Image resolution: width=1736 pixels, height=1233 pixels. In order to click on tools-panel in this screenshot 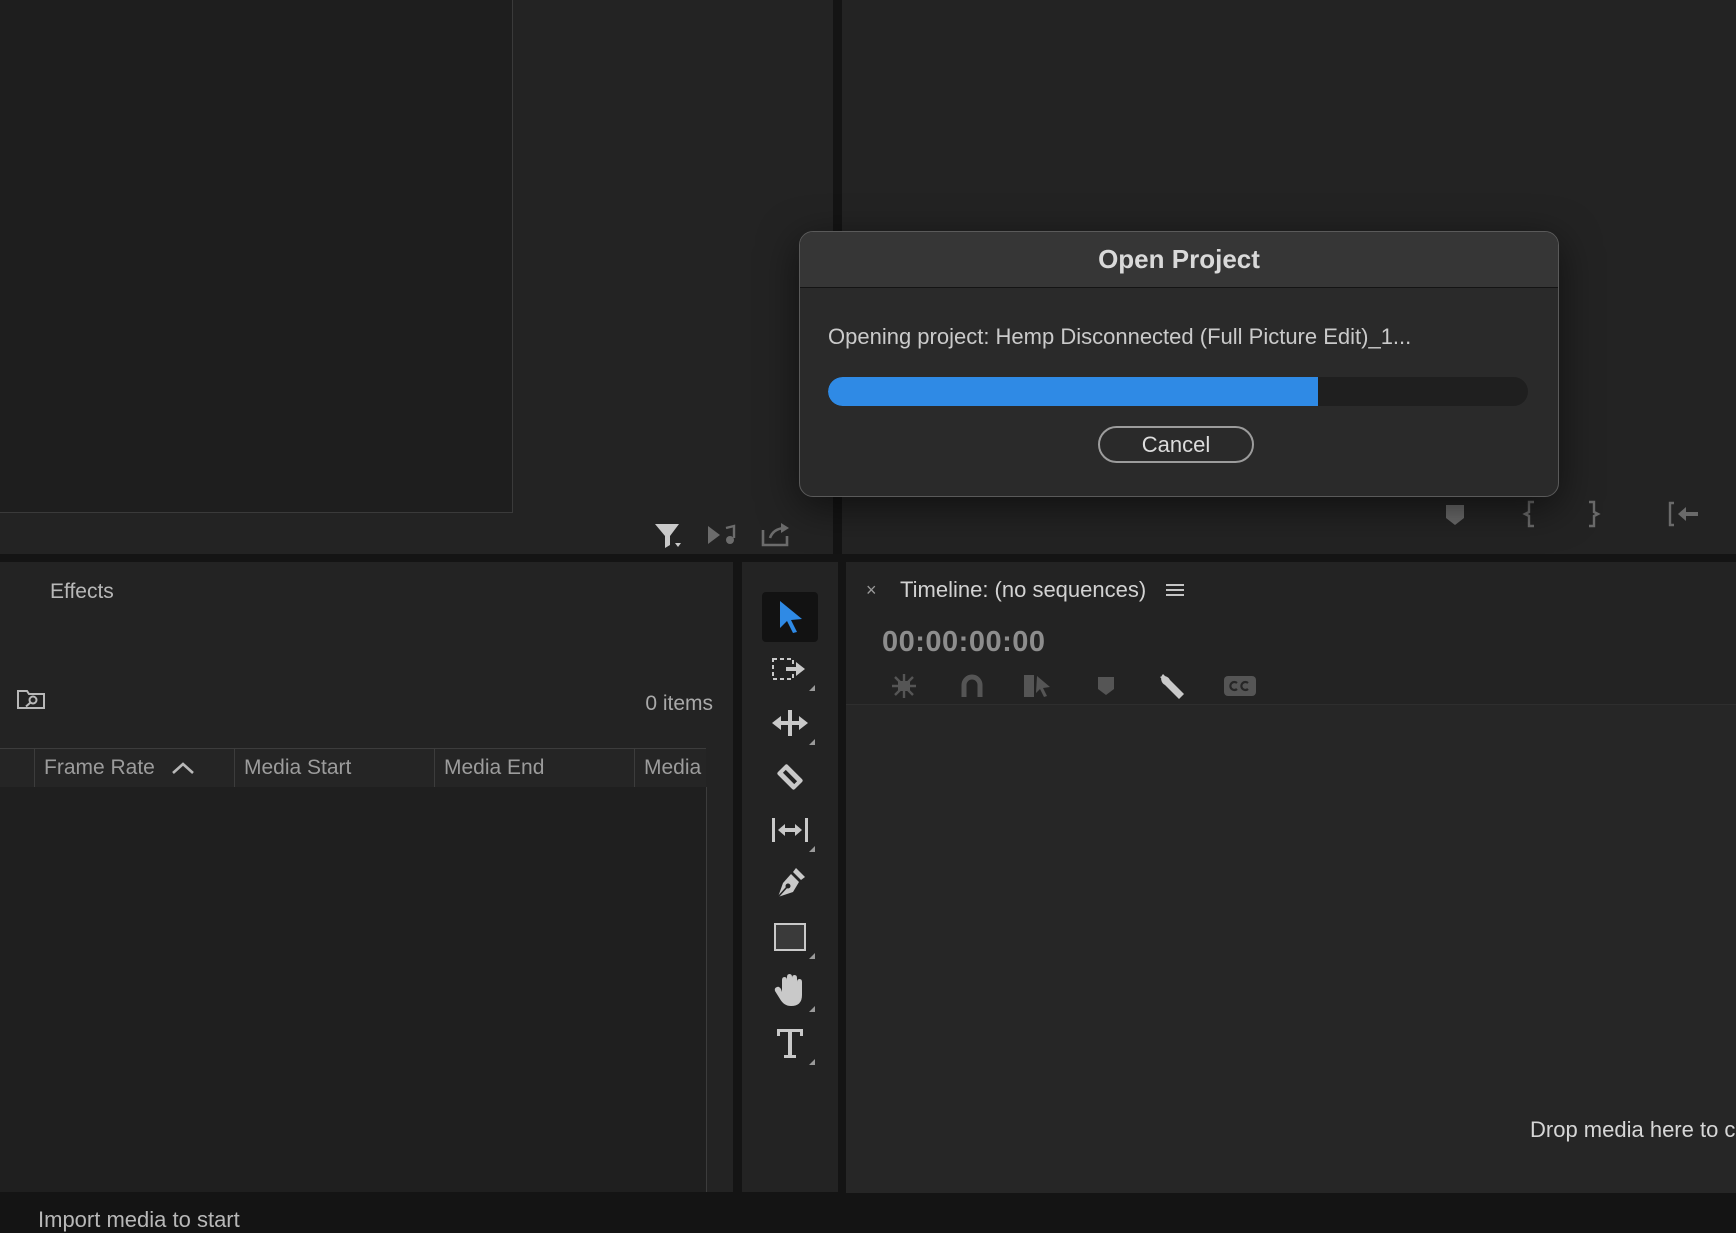, I will do `click(790, 877)`.